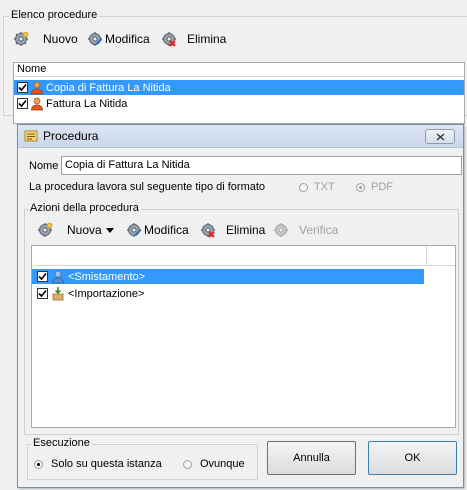 Image resolution: width=467 pixels, height=490 pixels. What do you see at coordinates (382, 187) in the screenshot?
I see `pdf-radio-label: PDF` at bounding box center [382, 187].